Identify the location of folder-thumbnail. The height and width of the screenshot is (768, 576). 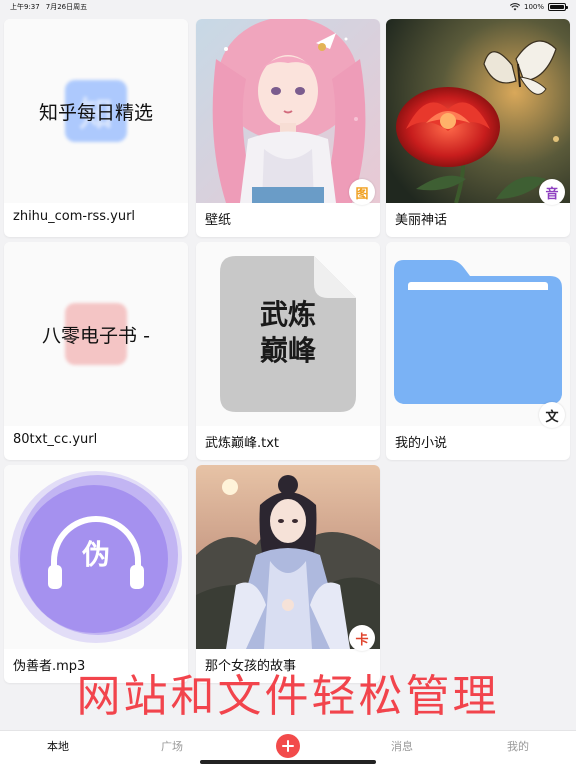
(478, 334).